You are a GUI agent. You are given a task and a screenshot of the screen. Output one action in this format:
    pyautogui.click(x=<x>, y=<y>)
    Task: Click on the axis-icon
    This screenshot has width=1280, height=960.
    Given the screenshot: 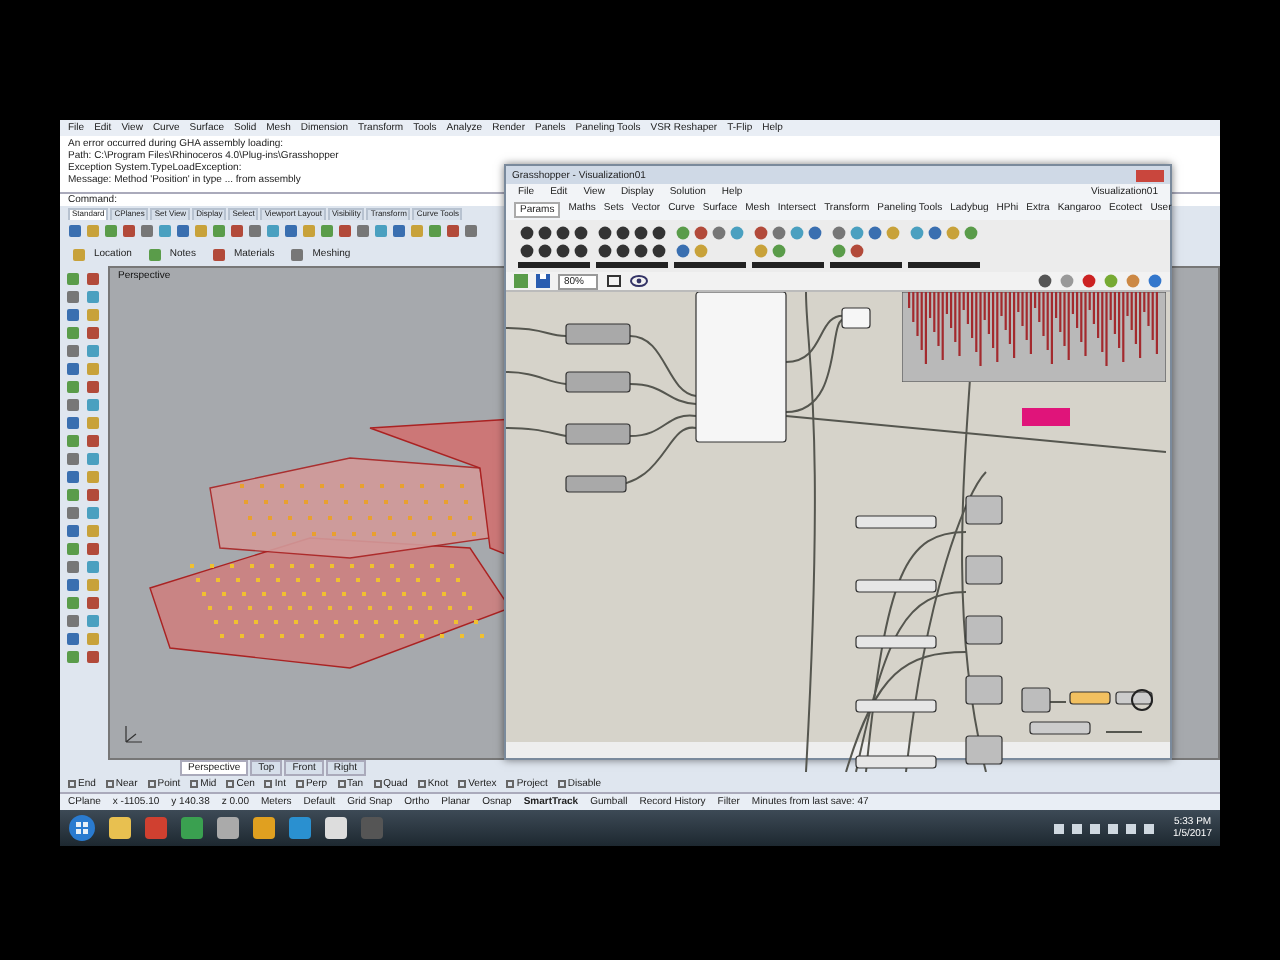 What is the action you would take?
    pyautogui.click(x=134, y=734)
    